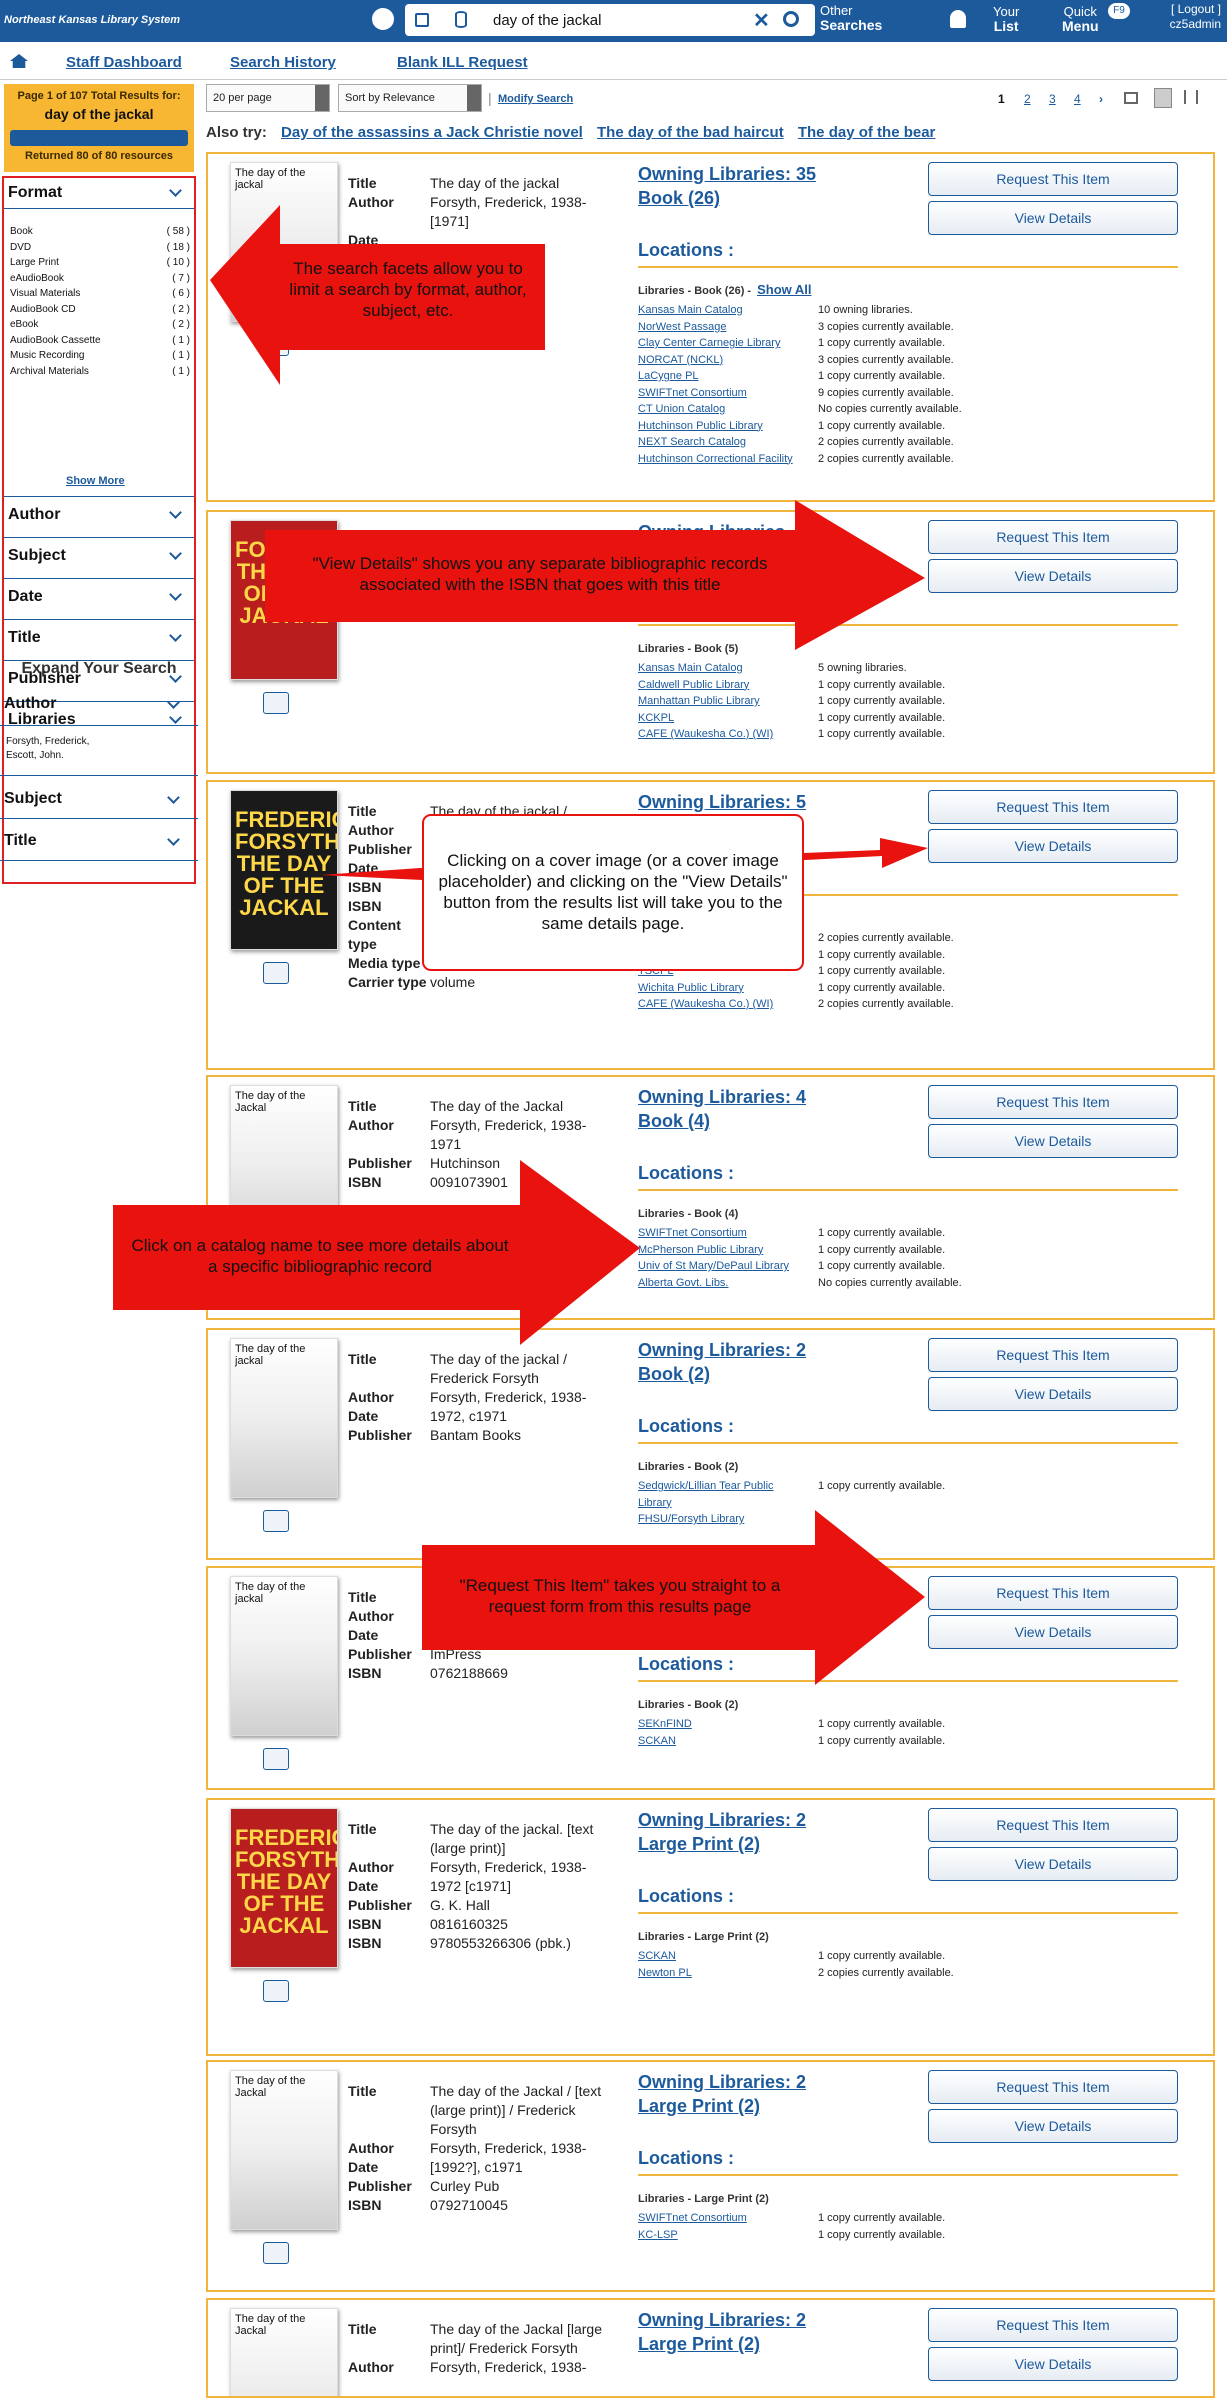  What do you see at coordinates (728, 988) in the screenshot?
I see `library-name-link: Wichita Public Library` at bounding box center [728, 988].